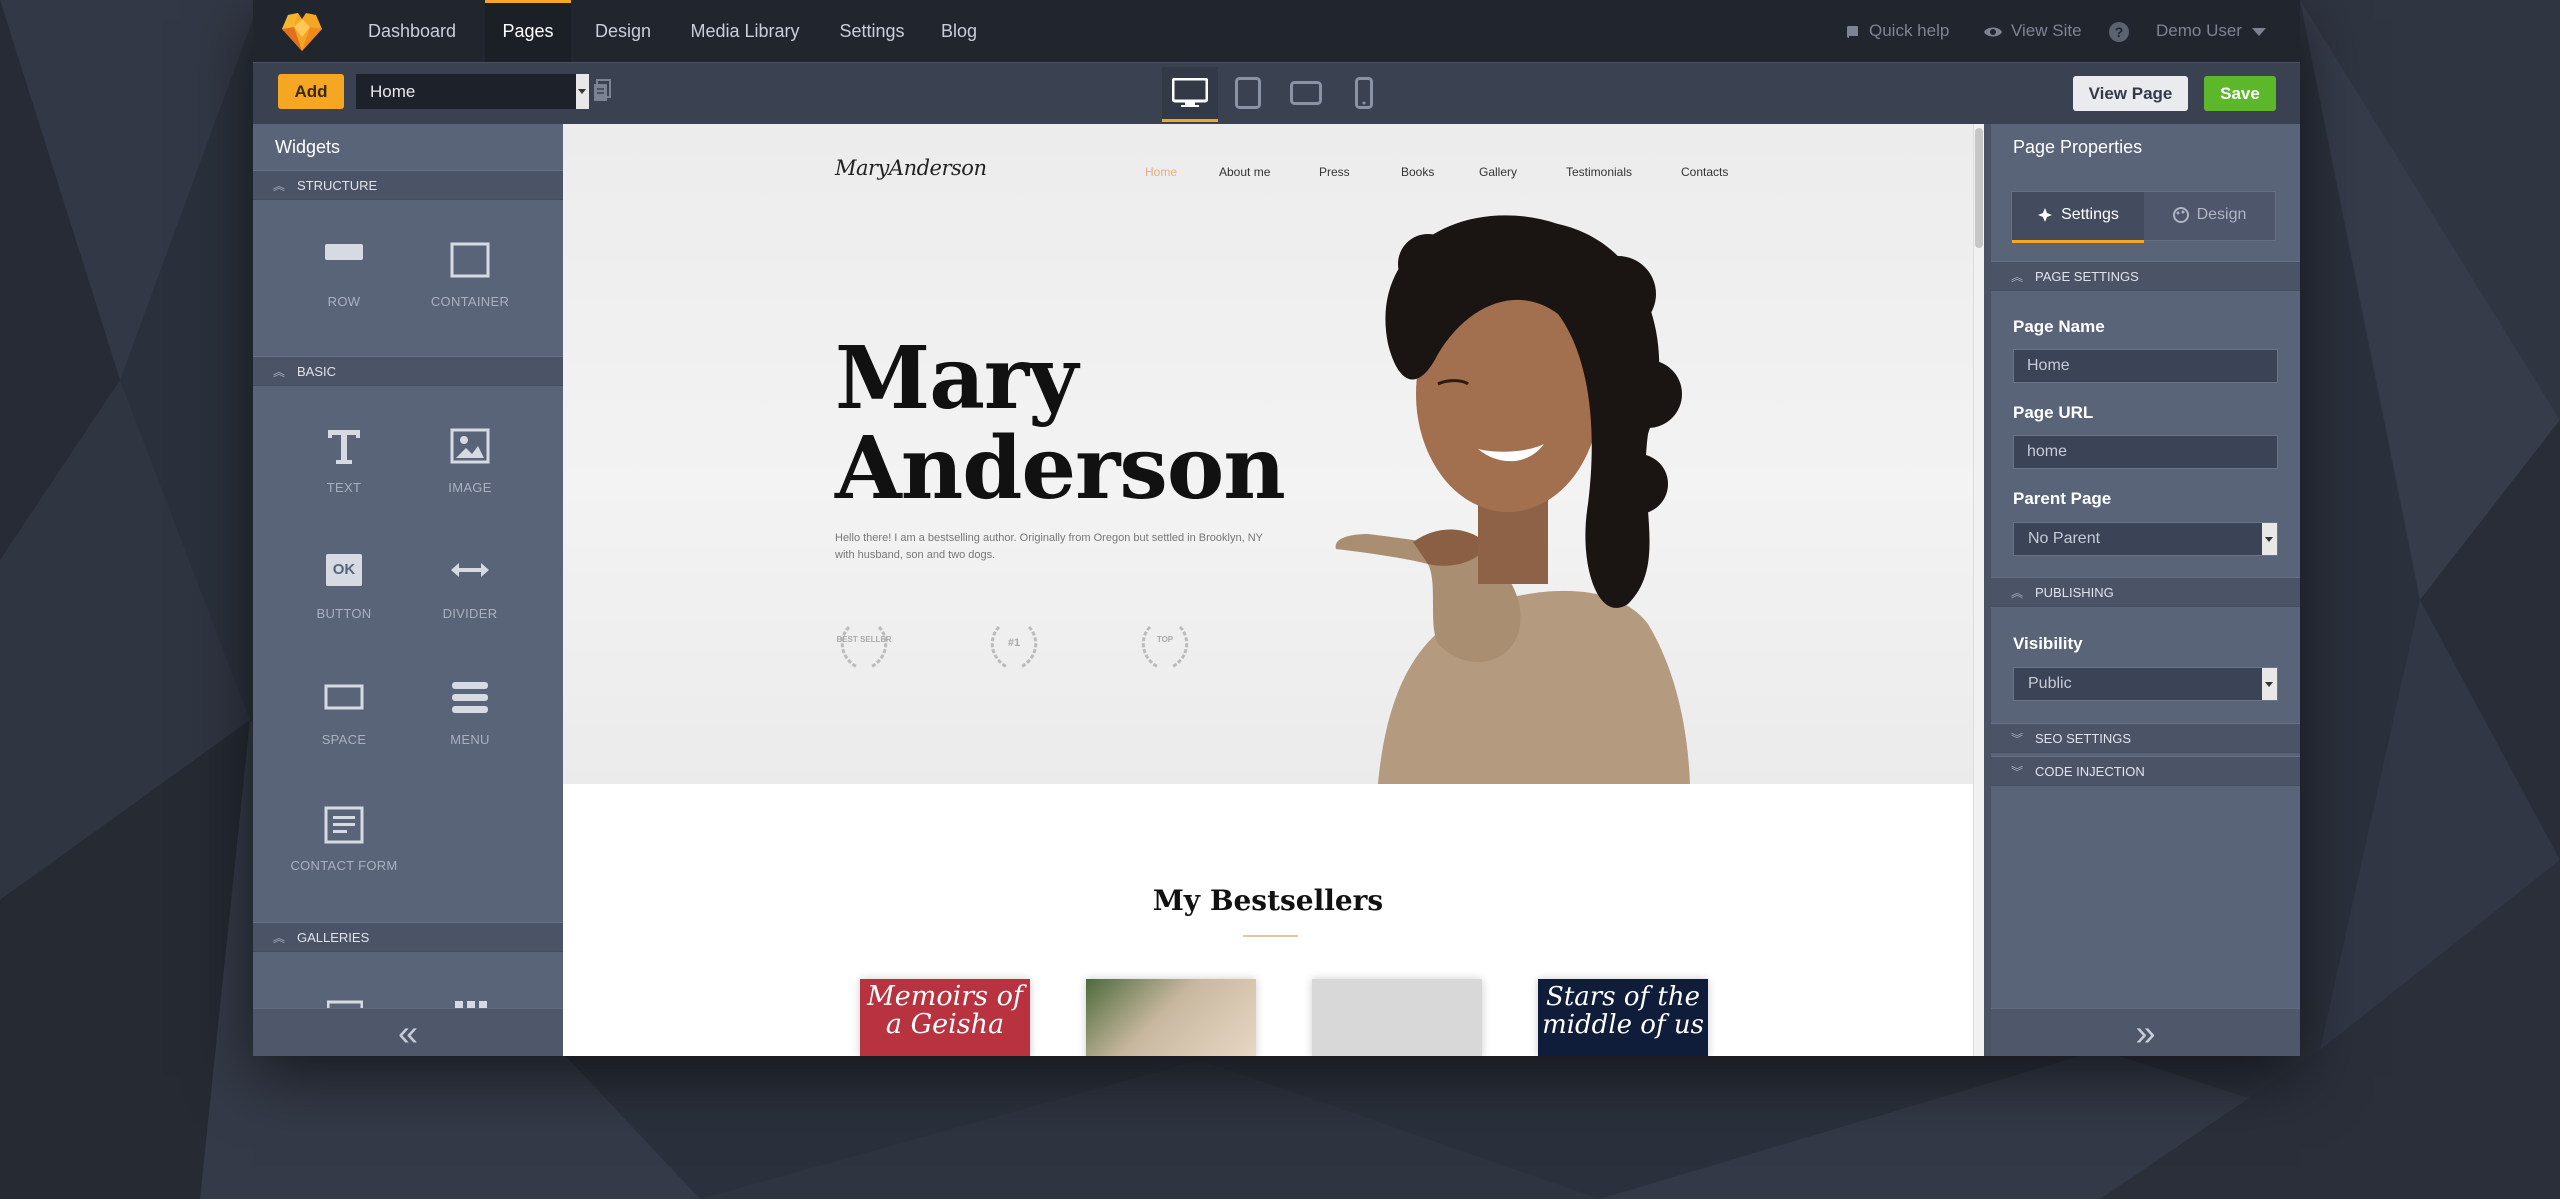 The width and height of the screenshot is (2560, 1199). Describe the element at coordinates (470, 276) in the screenshot. I see `widget-container: CONTAINER` at that location.